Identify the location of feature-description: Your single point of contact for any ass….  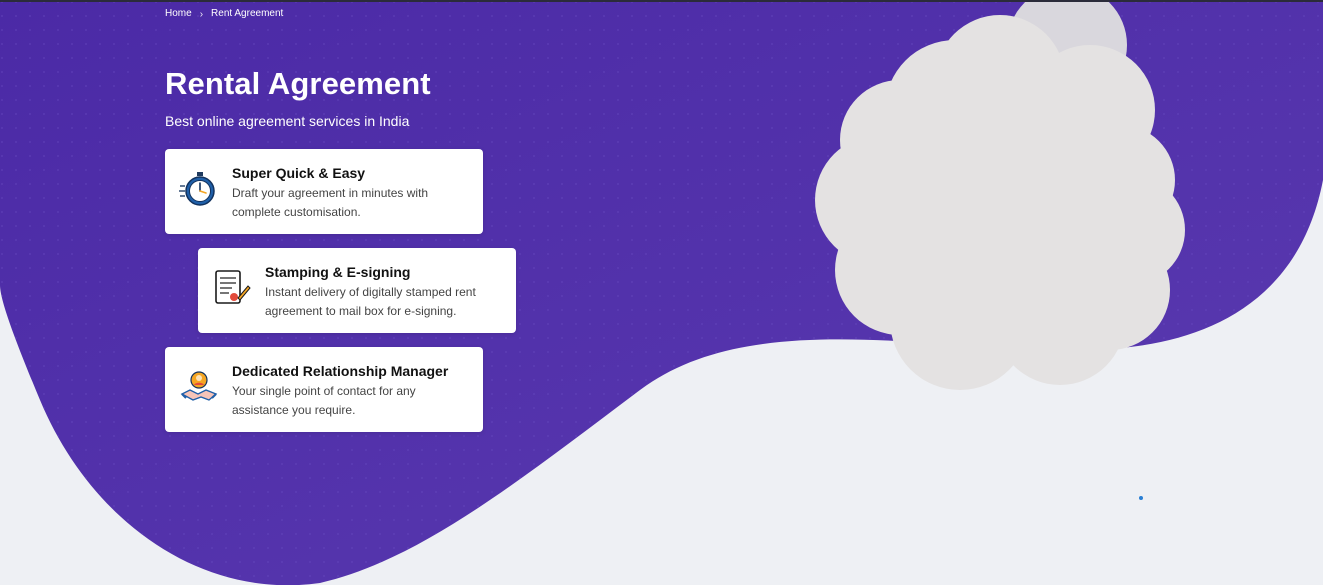
(324, 400).